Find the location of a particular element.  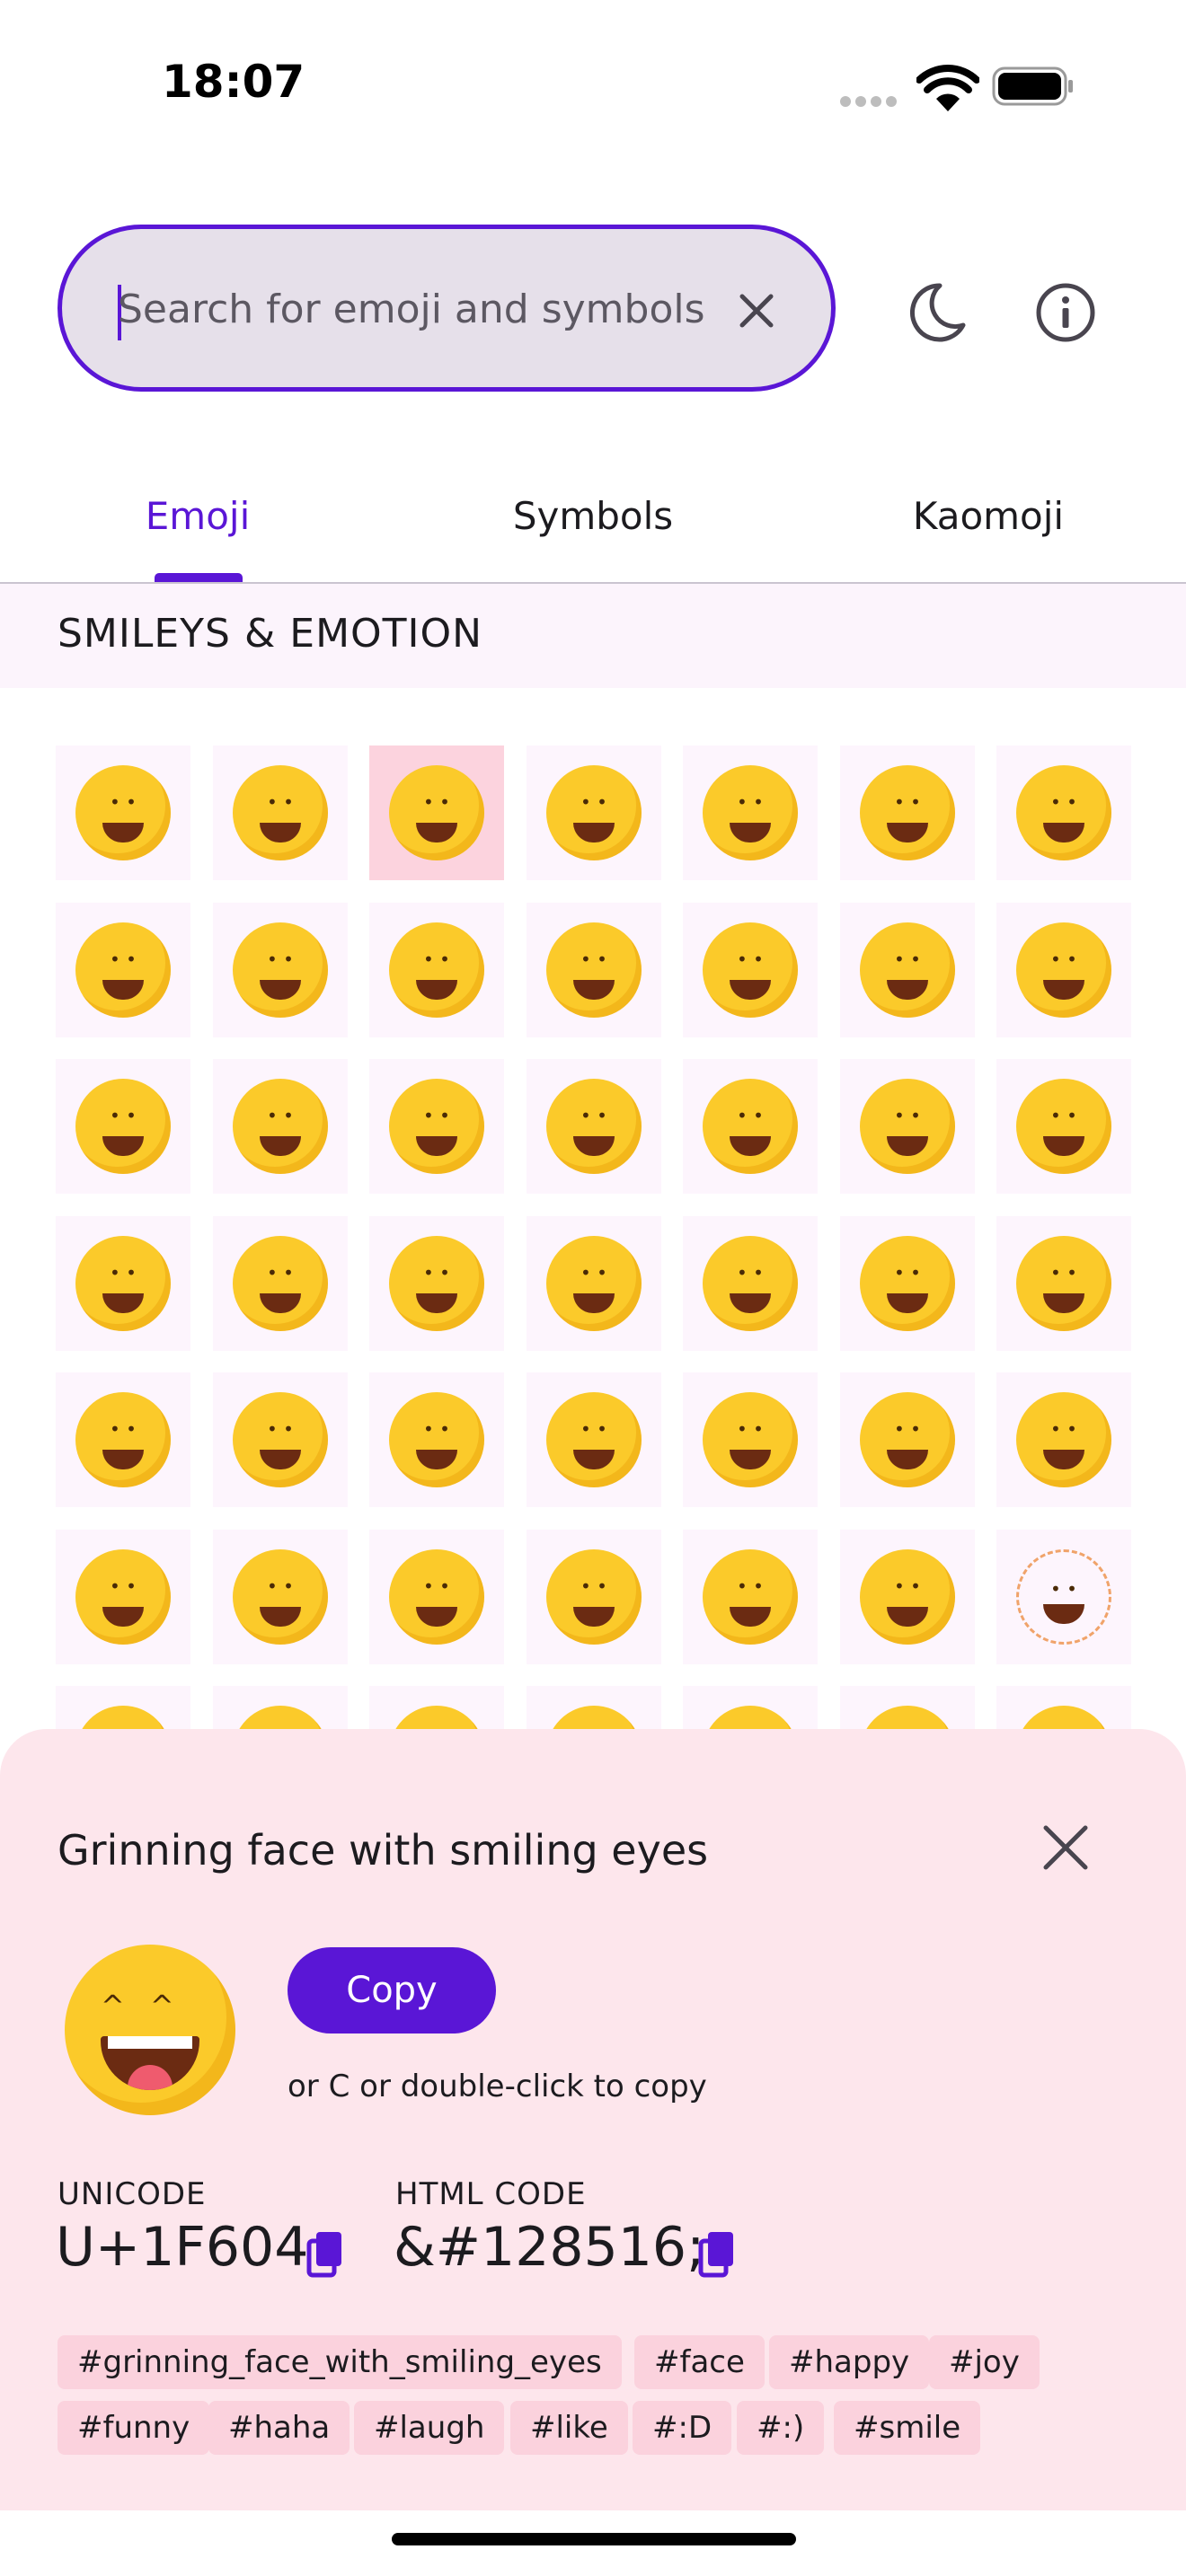

emoji-cell-smiling-face-with-hearts: • • is located at coordinates (123, 1126).